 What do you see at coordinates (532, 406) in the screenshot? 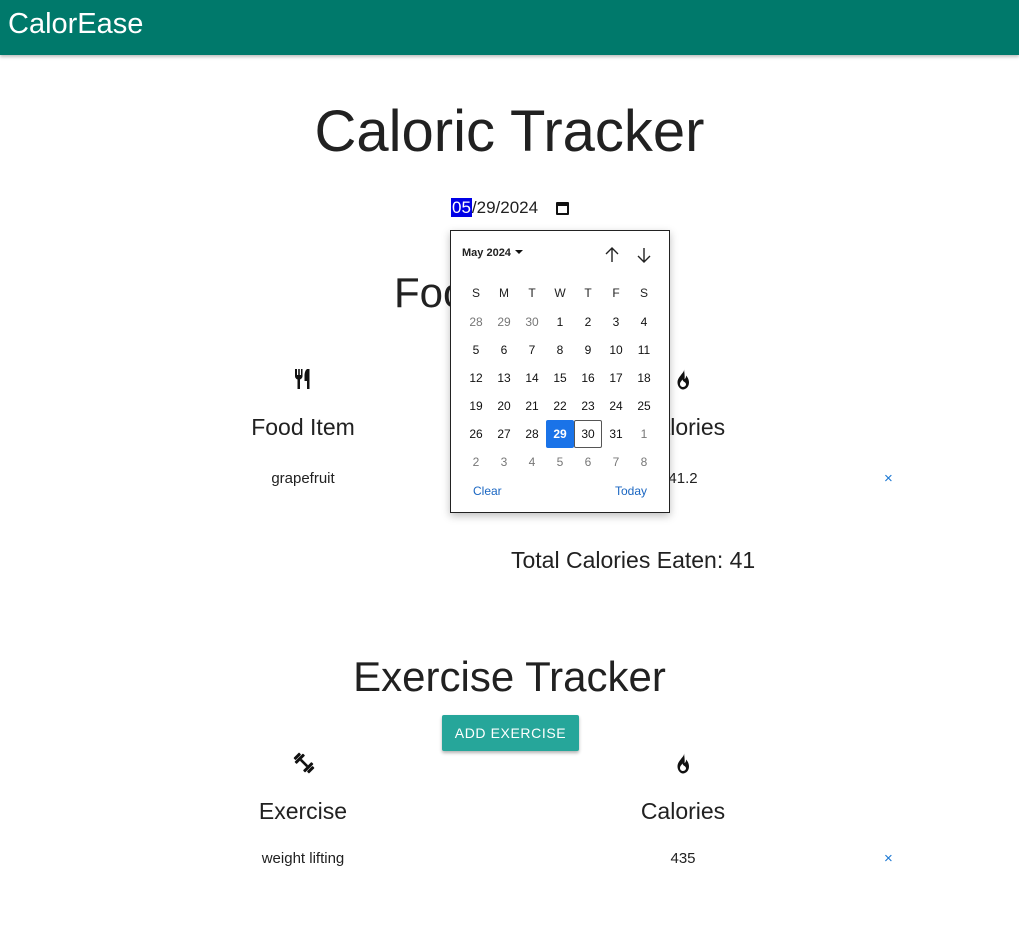
I see `calendar-day: 21` at bounding box center [532, 406].